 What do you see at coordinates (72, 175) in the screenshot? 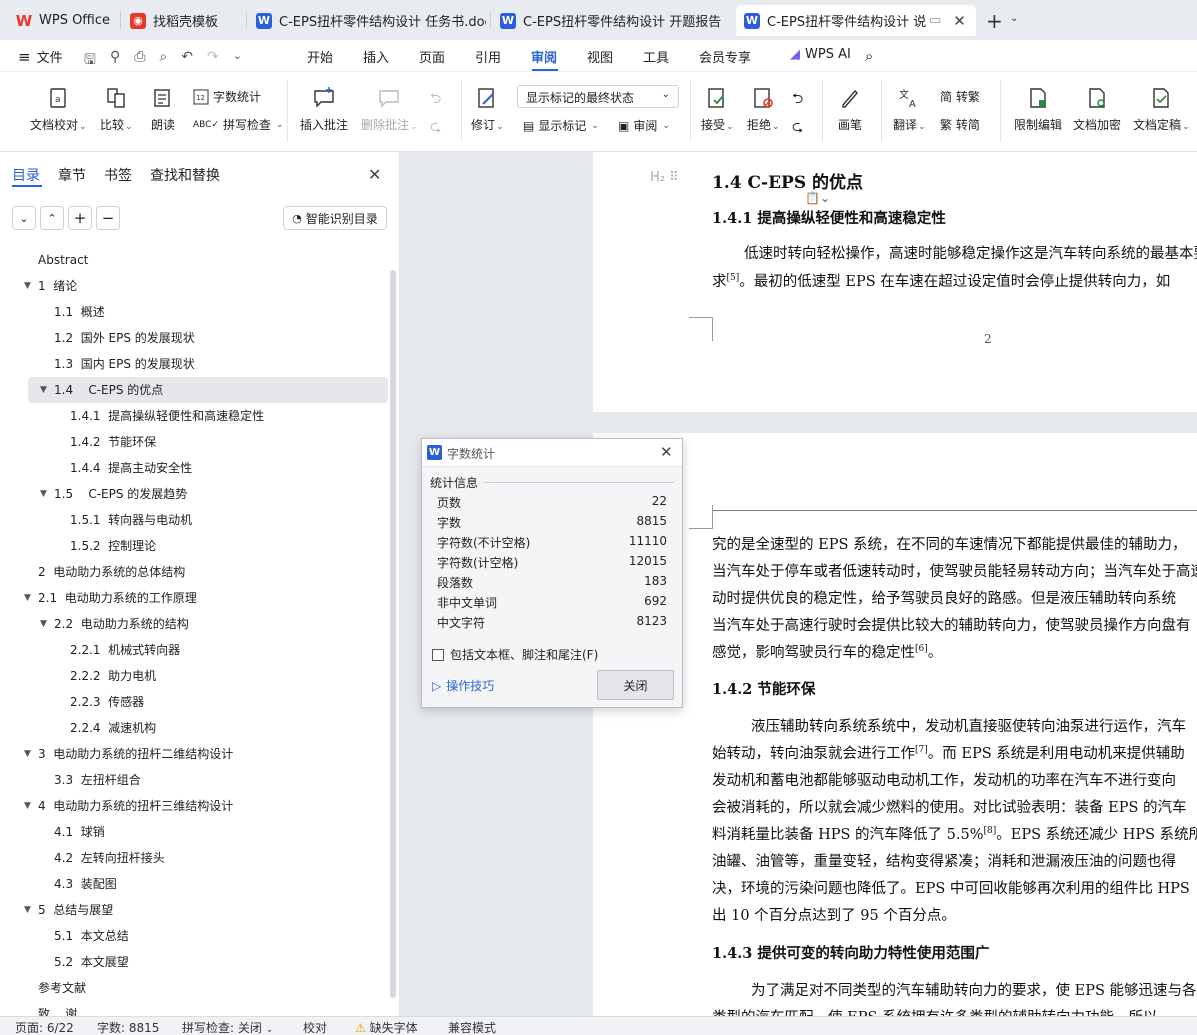
I see `tab-chapters: 章节` at bounding box center [72, 175].